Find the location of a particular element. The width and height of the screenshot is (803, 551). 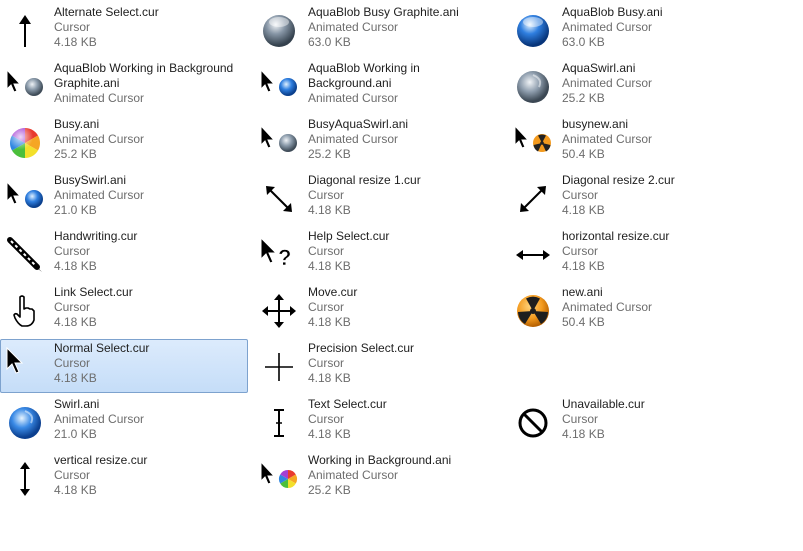

file-item-handwriting: Handwriting.cur Cursor 4.18 KB is located at coordinates (124, 254).